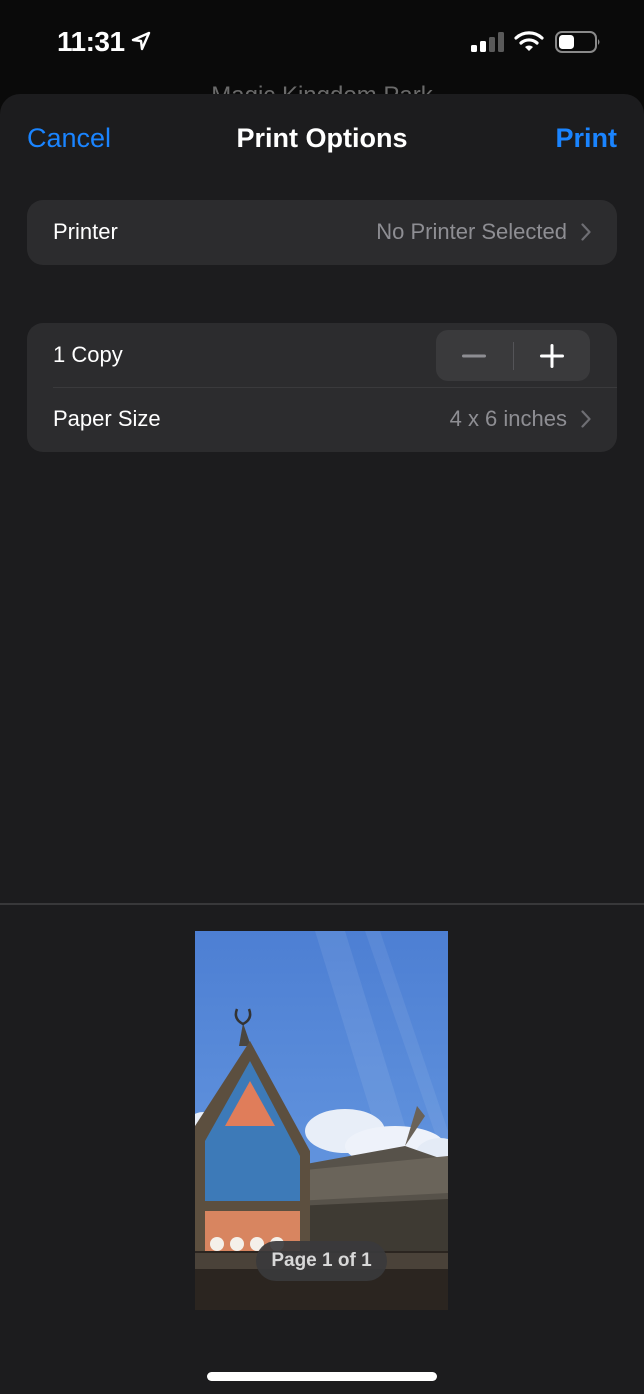  Describe the element at coordinates (141, 41) in the screenshot. I see `location-arrow-icon` at that location.